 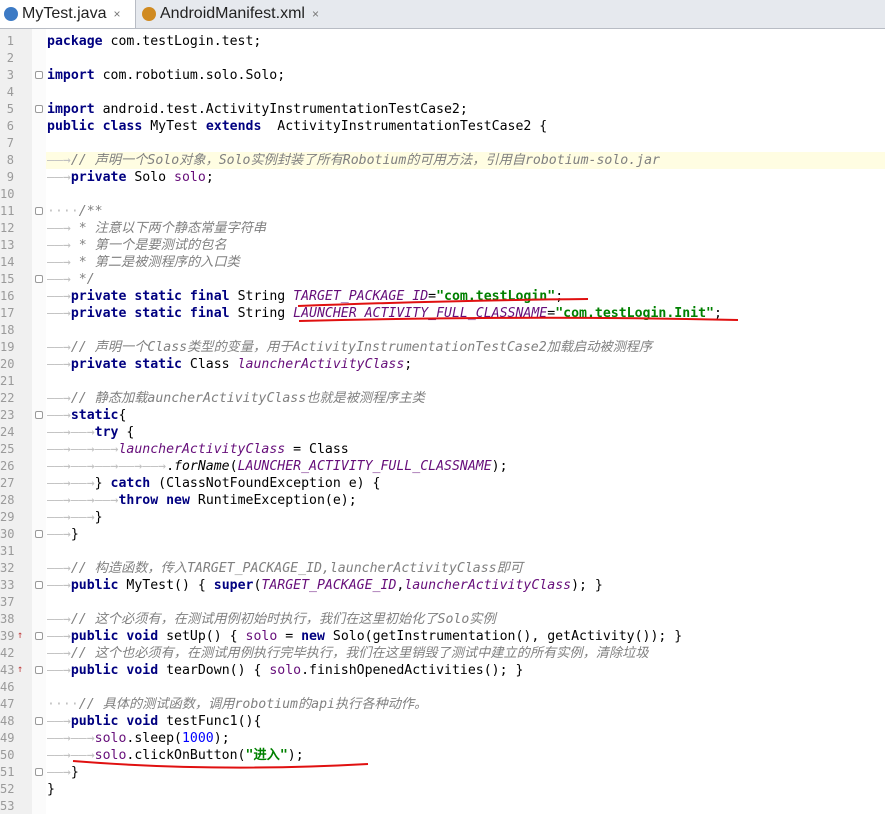 What do you see at coordinates (7, 347) in the screenshot?
I see `line-number: 19` at bounding box center [7, 347].